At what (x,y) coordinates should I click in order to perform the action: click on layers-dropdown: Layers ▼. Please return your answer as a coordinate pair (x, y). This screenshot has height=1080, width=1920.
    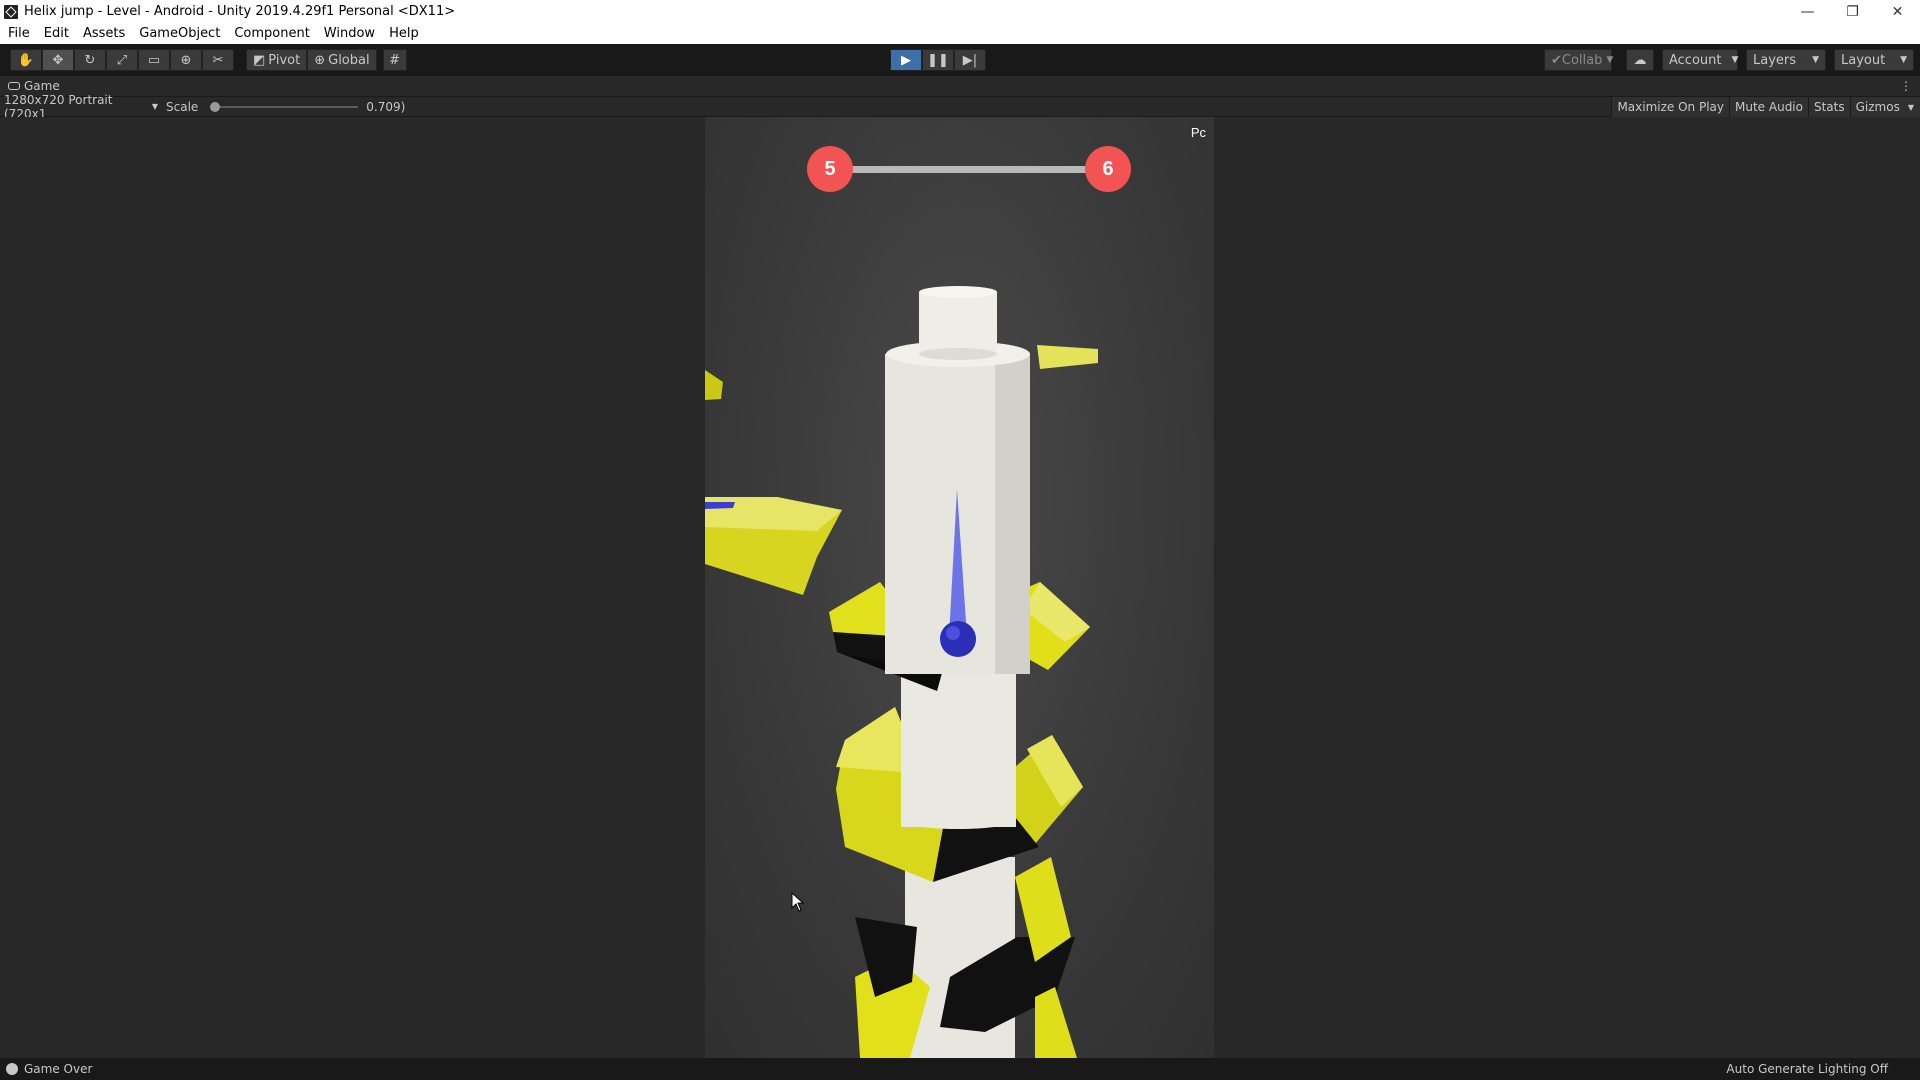
    Looking at the image, I should click on (1786, 60).